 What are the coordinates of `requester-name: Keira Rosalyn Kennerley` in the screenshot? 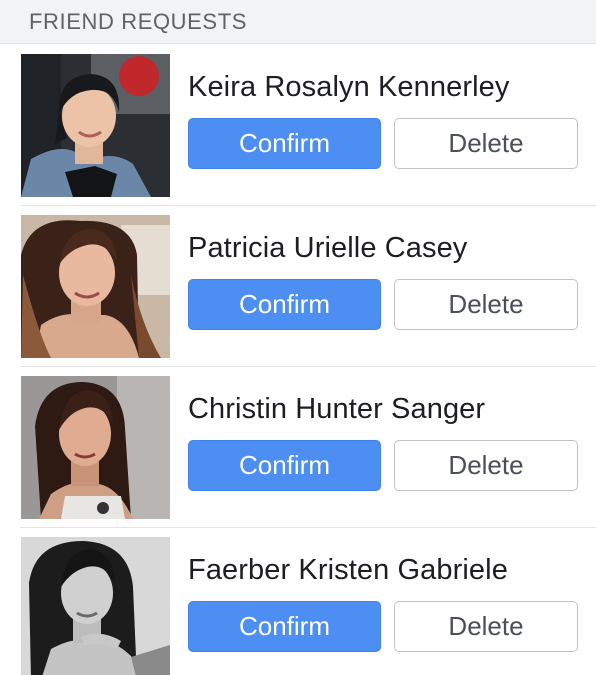 It's located at (348, 87).